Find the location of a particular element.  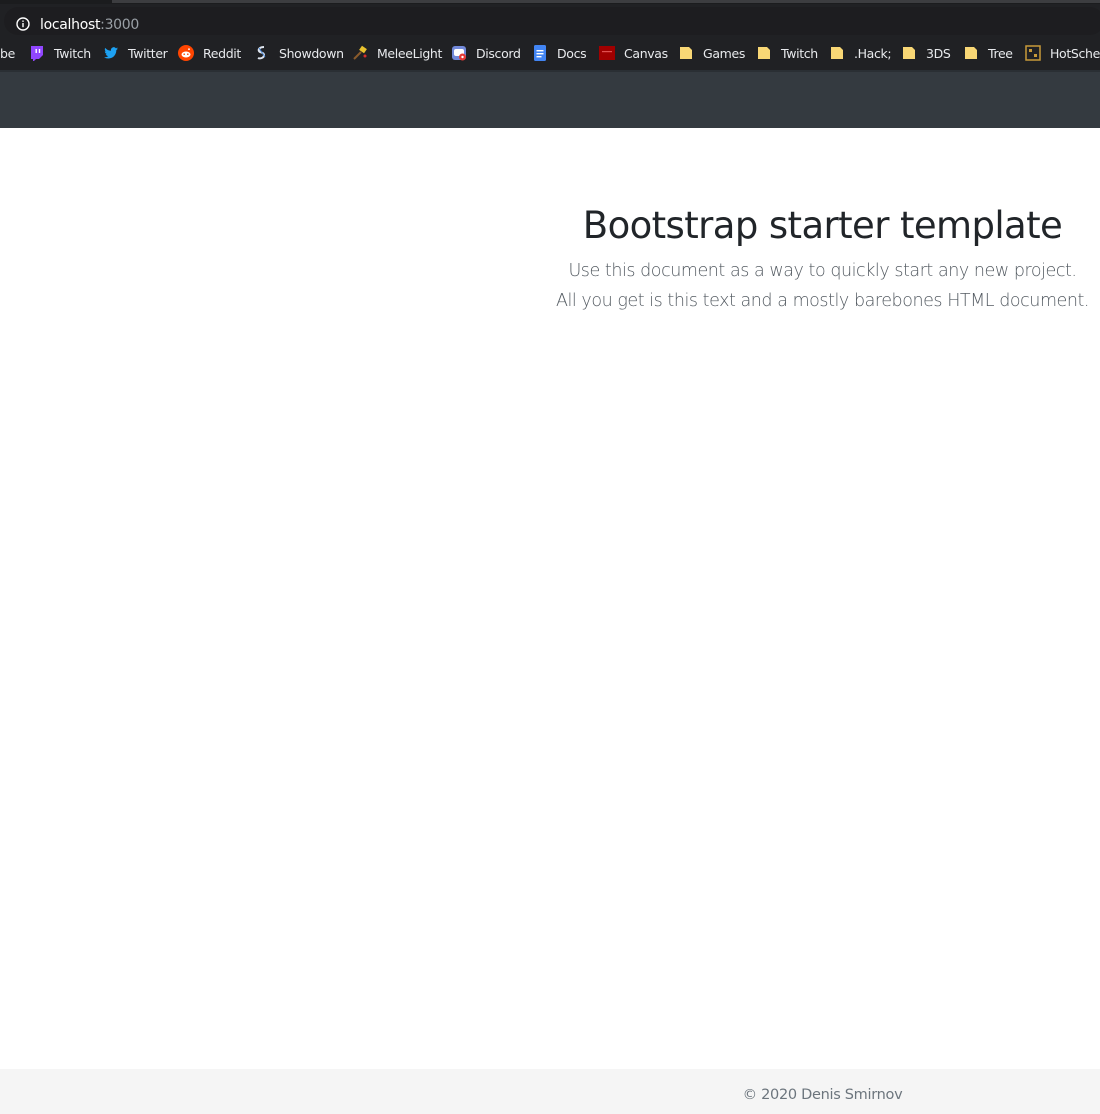

discord-icon is located at coordinates (459, 53).